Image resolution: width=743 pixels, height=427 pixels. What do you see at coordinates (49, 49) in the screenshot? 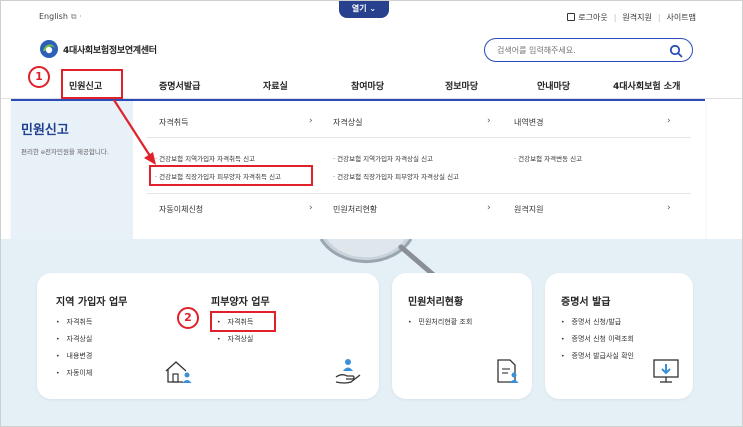
I see `logo-mark-icon` at bounding box center [49, 49].